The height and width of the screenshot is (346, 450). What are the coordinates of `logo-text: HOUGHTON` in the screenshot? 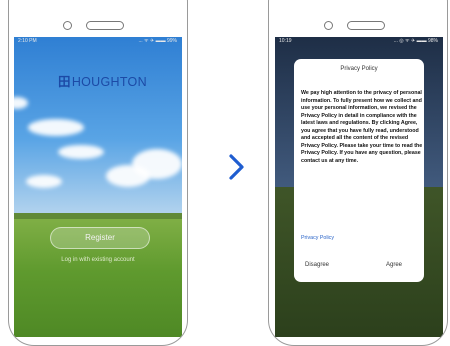 It's located at (109, 82).